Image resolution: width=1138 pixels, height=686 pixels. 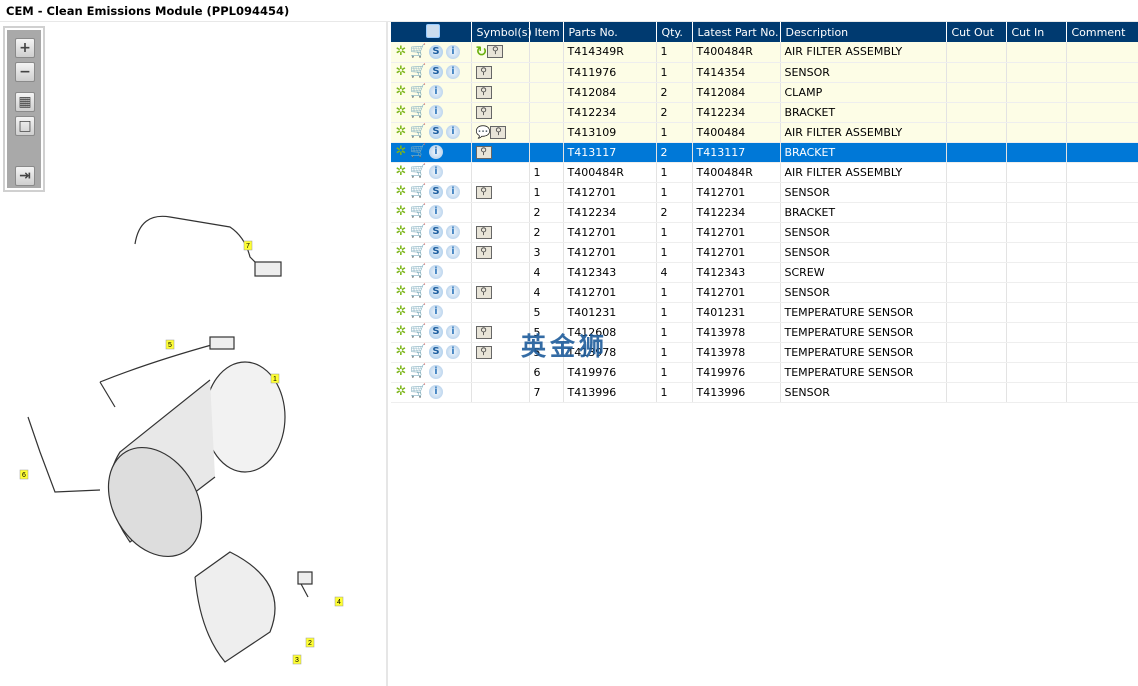 I want to click on table-row: ✲ 🛒 Si ⚲ 4 T412701 1 T412701 SENSOR, so click(x=764, y=292).